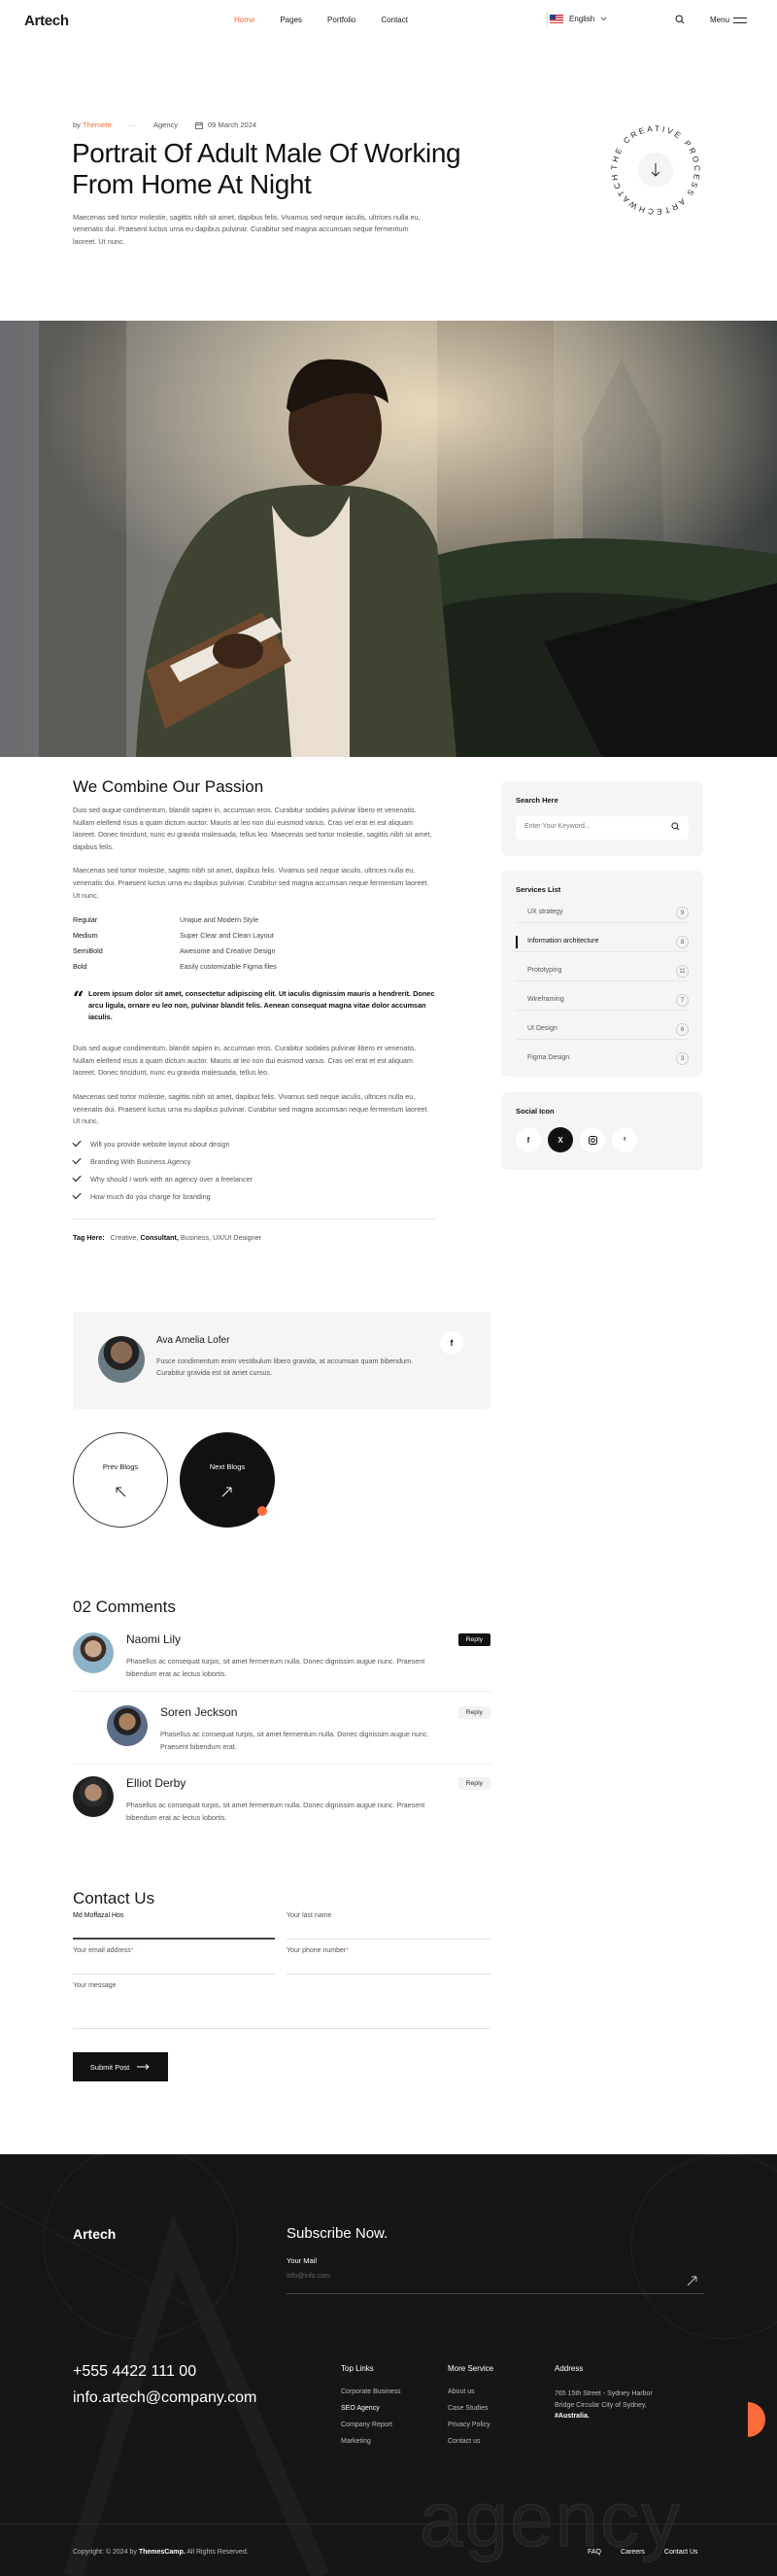 Image resolution: width=777 pixels, height=2576 pixels. I want to click on footer-link: Company Report, so click(370, 2424).